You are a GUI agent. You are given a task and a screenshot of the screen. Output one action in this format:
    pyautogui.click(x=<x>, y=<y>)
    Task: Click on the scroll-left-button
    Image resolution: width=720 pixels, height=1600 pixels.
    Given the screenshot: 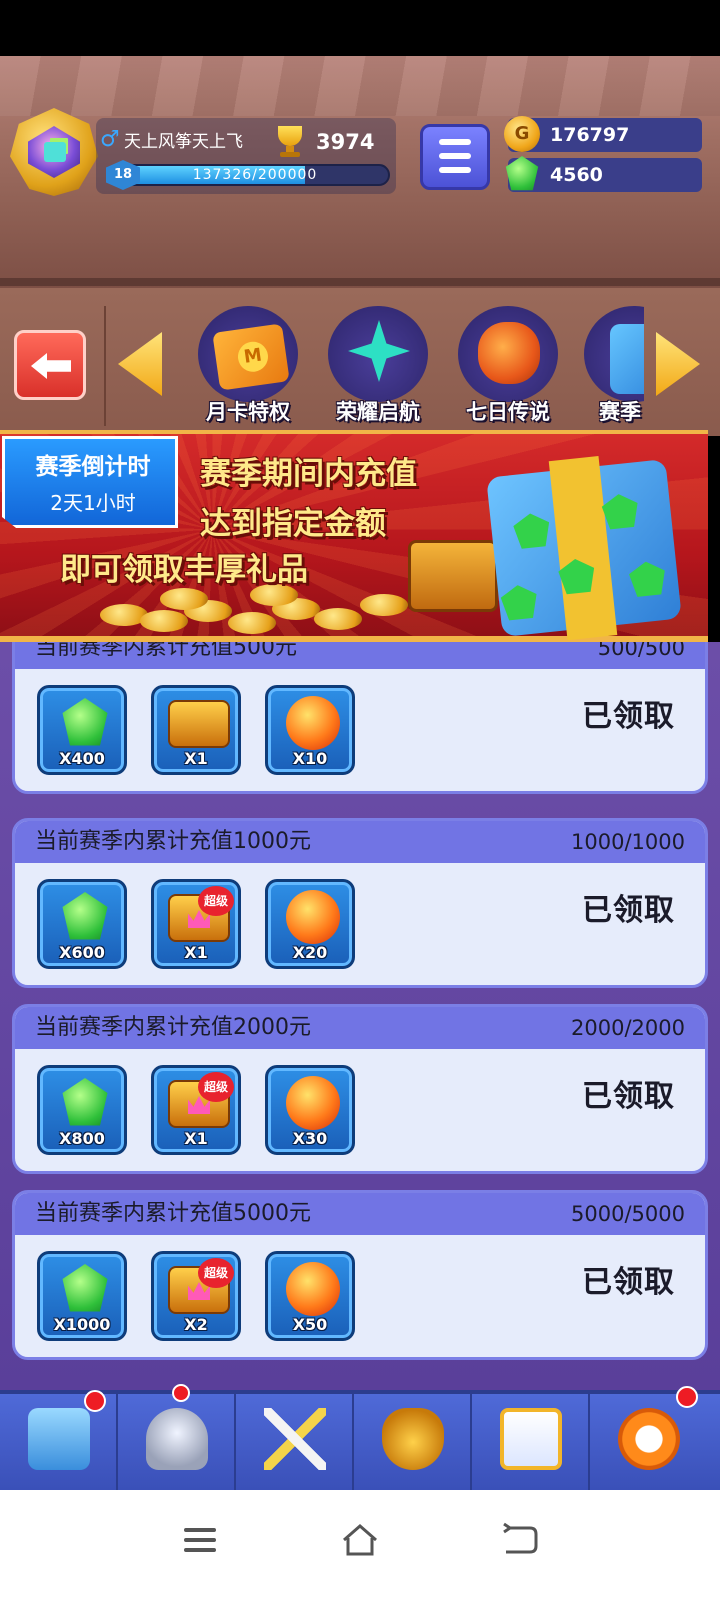 What is the action you would take?
    pyautogui.click(x=140, y=364)
    